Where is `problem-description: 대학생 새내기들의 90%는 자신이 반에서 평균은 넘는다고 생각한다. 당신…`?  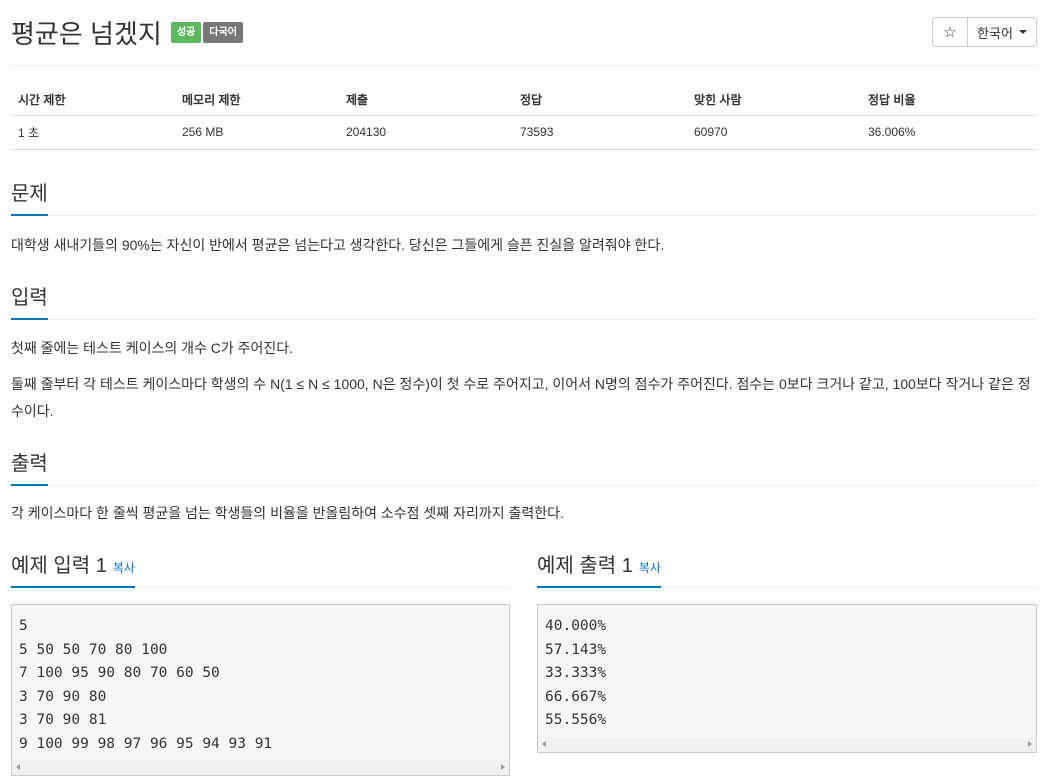
problem-description: 대학생 새내기들의 90%는 자신이 반에서 평균은 넘는다고 생각한다. 당신… is located at coordinates (338, 245).